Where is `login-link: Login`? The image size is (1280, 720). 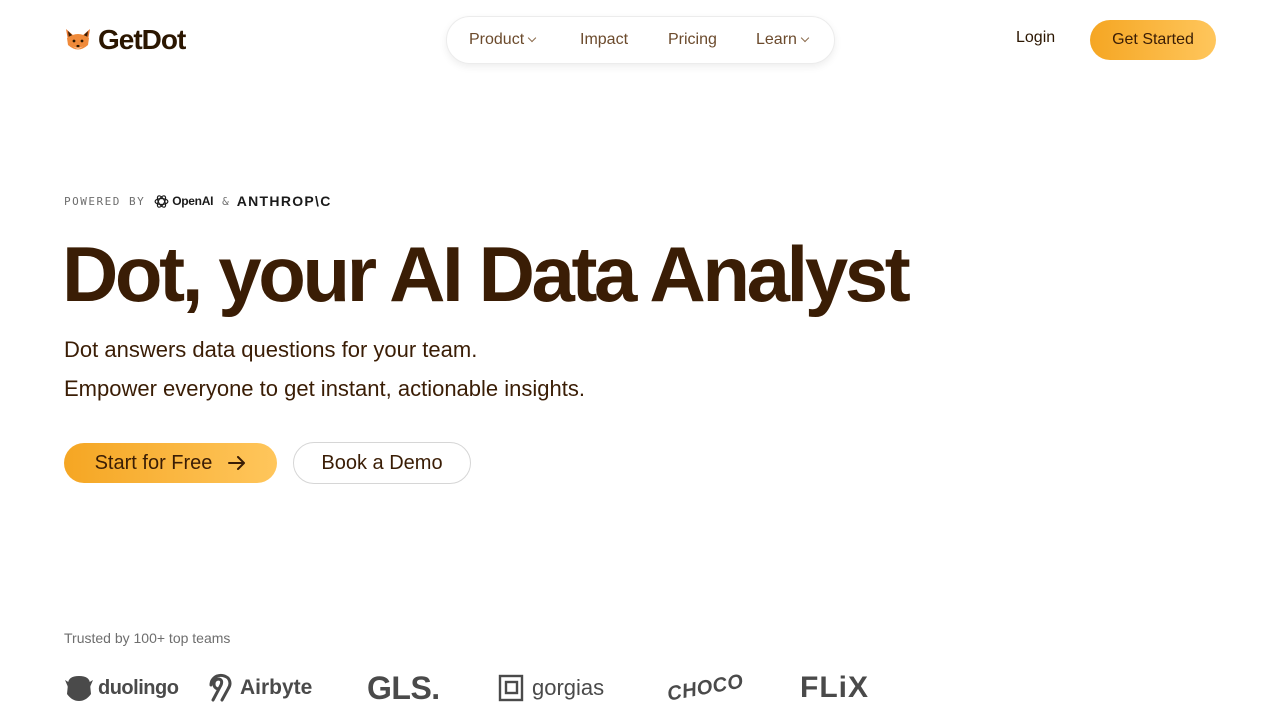
login-link: Login is located at coordinates (1035, 38).